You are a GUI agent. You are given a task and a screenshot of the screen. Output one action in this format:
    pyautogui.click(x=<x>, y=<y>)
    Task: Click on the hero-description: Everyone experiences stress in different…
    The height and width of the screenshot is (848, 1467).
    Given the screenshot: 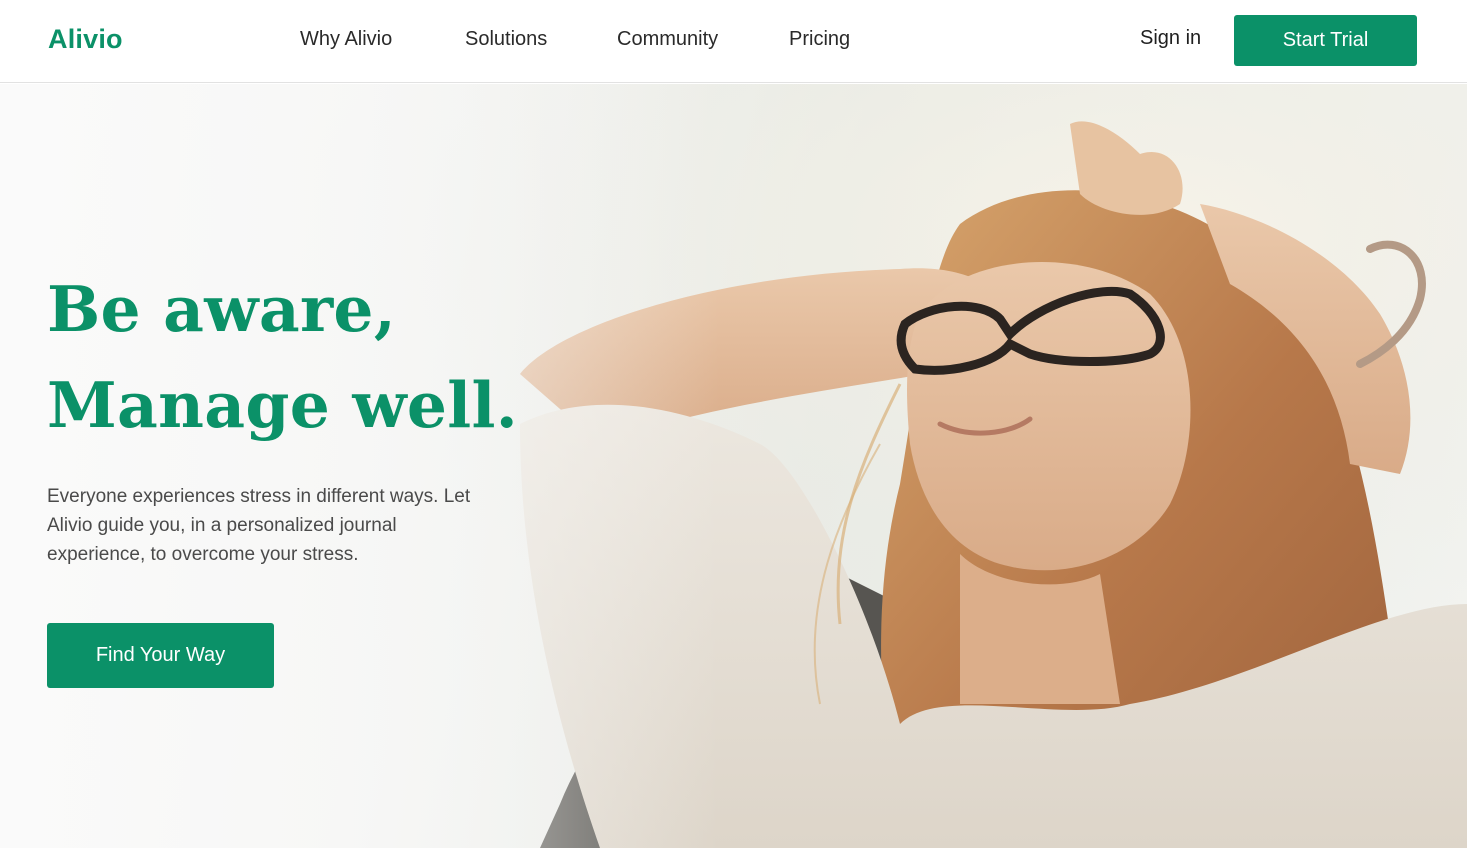 What is the action you would take?
    pyautogui.click(x=259, y=525)
    